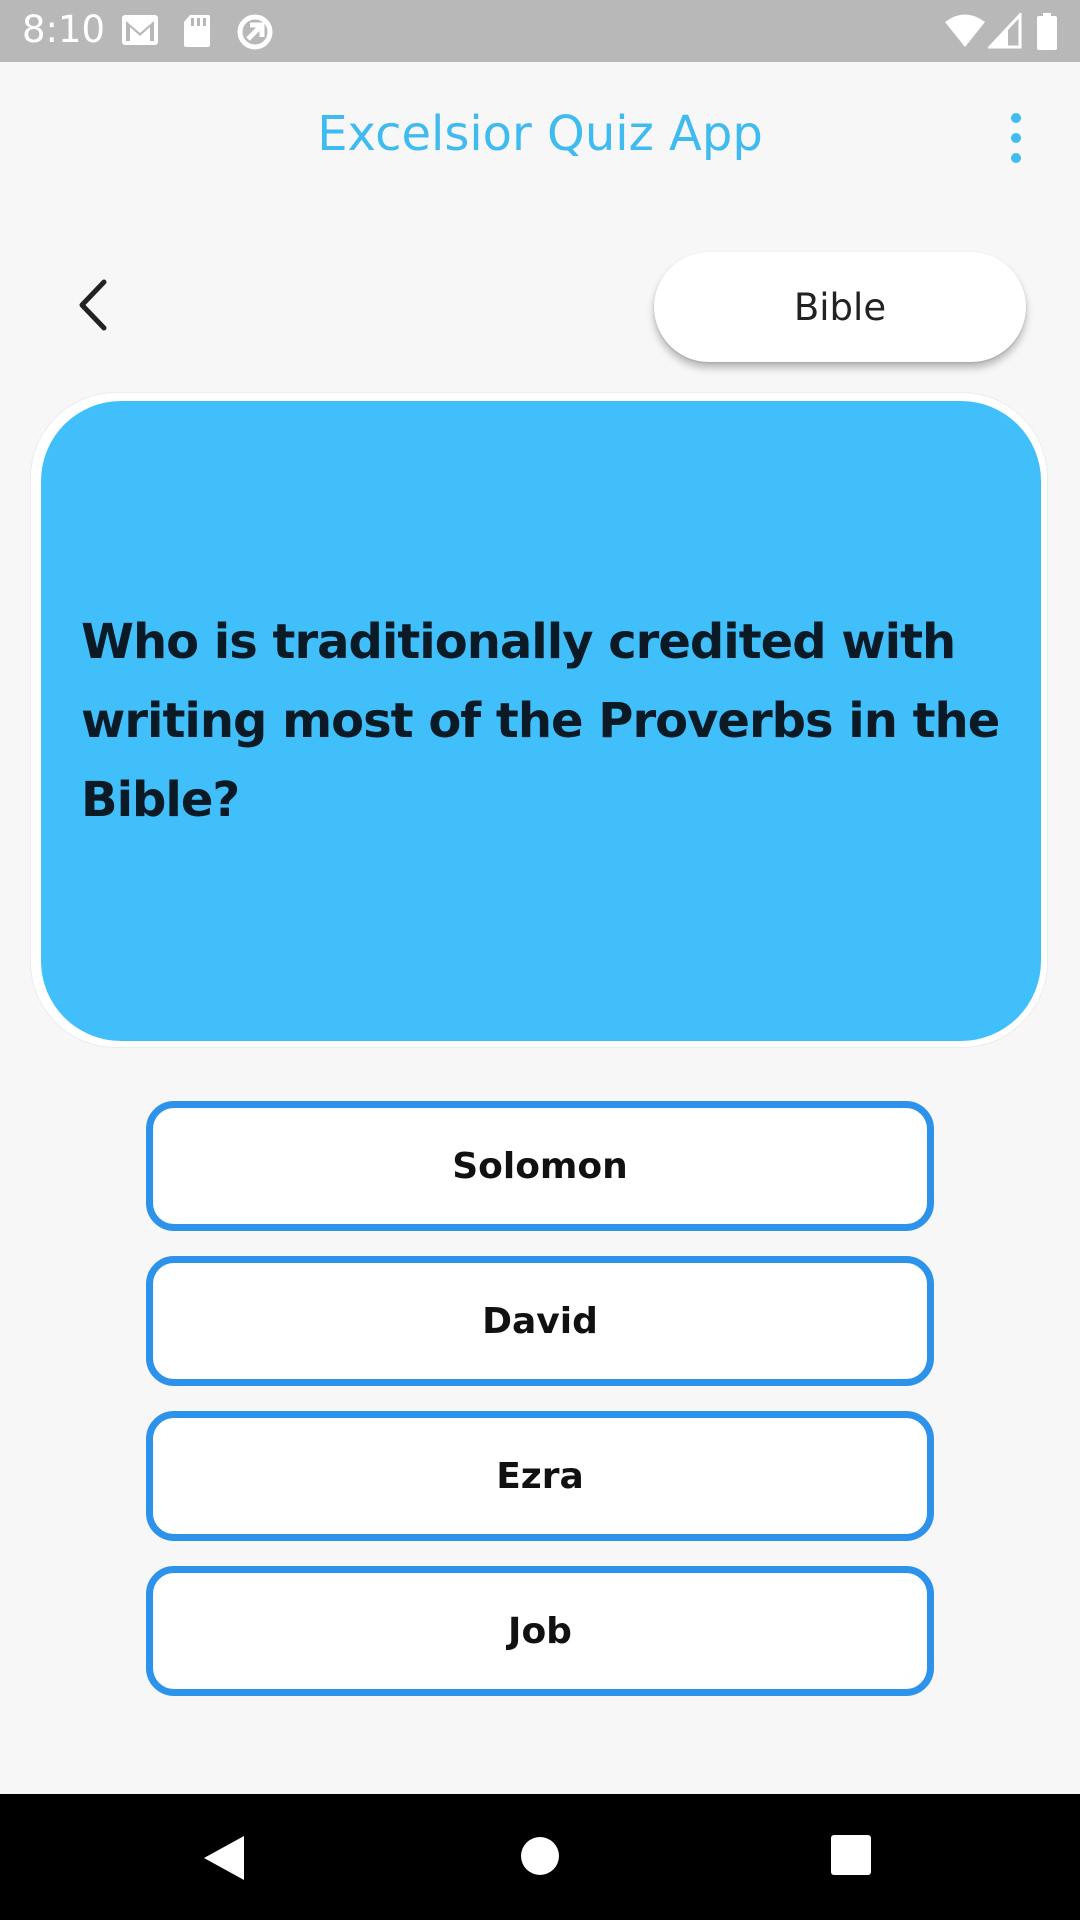 The width and height of the screenshot is (1080, 1920). Describe the element at coordinates (851, 1855) in the screenshot. I see `recents-square-icon` at that location.